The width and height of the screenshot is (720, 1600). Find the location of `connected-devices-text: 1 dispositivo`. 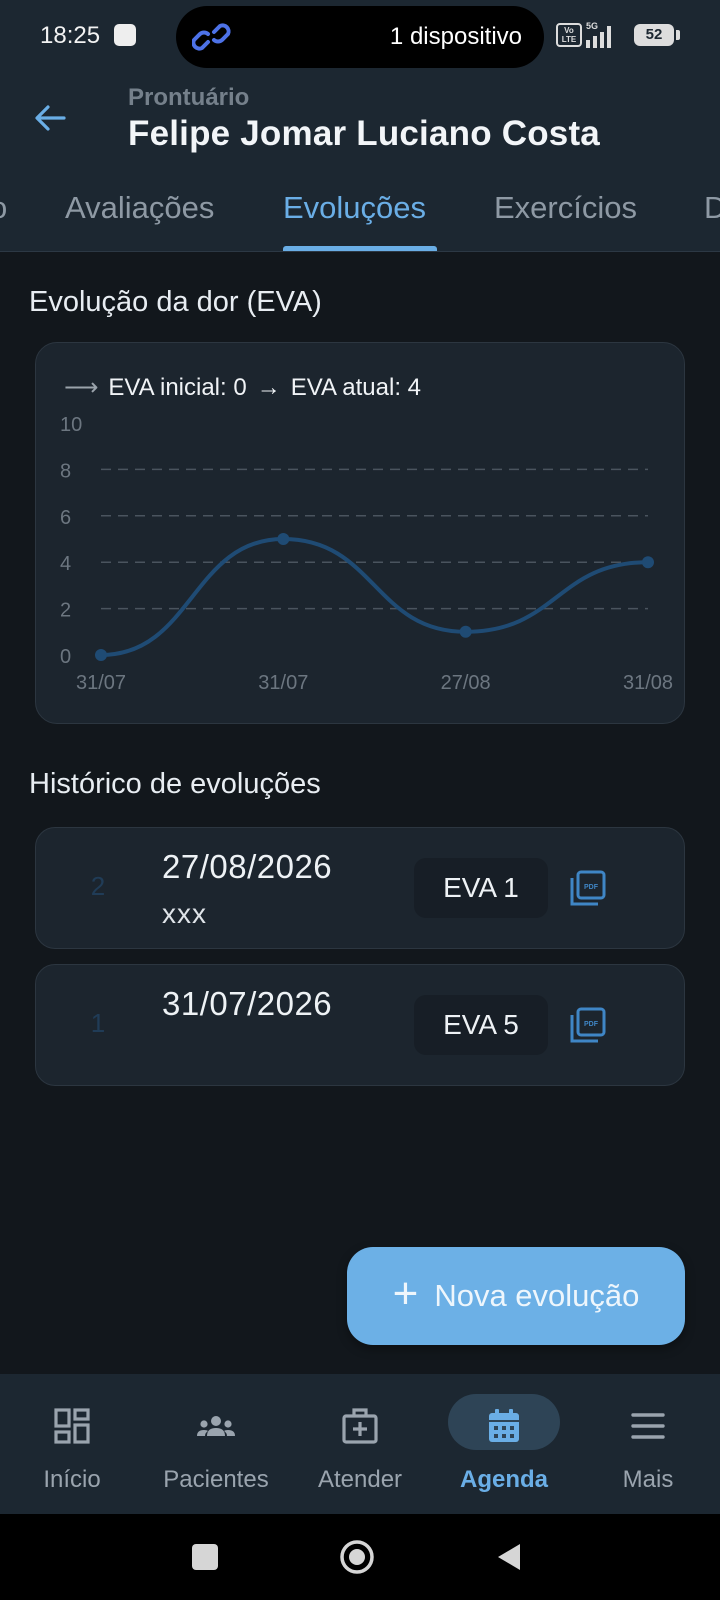

connected-devices-text: 1 dispositivo is located at coordinates (455, 36).